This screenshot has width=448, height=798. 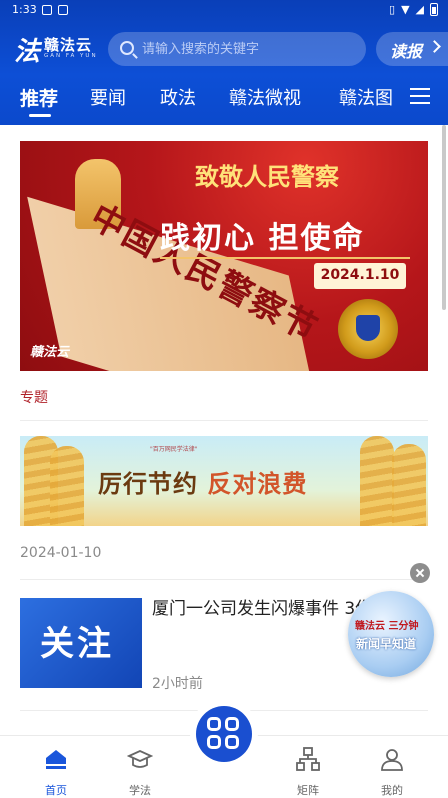 What do you see at coordinates (360, 276) in the screenshot?
I see `banner-date: 2024.1.10` at bounding box center [360, 276].